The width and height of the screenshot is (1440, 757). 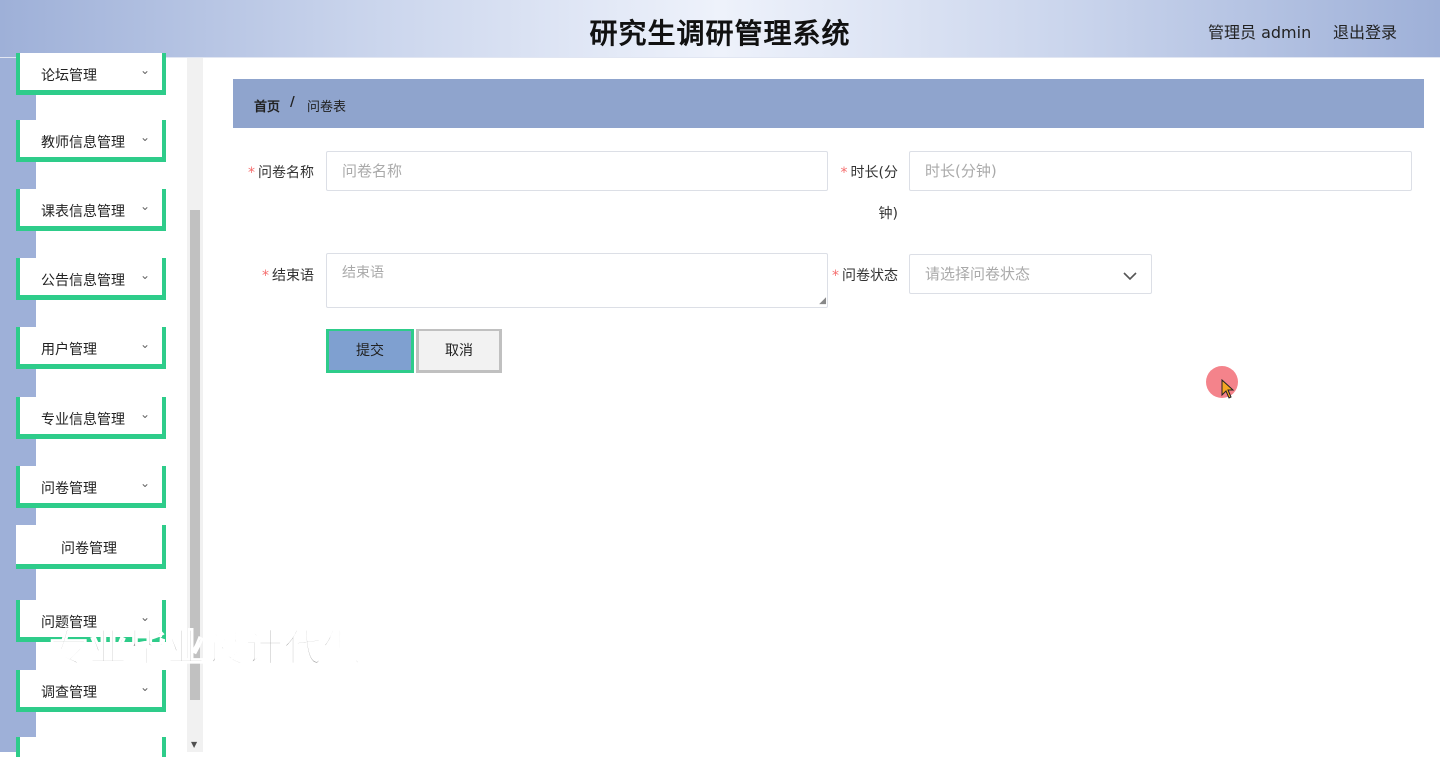 What do you see at coordinates (888, 214) in the screenshot?
I see `duration-label-line2: 钟)` at bounding box center [888, 214].